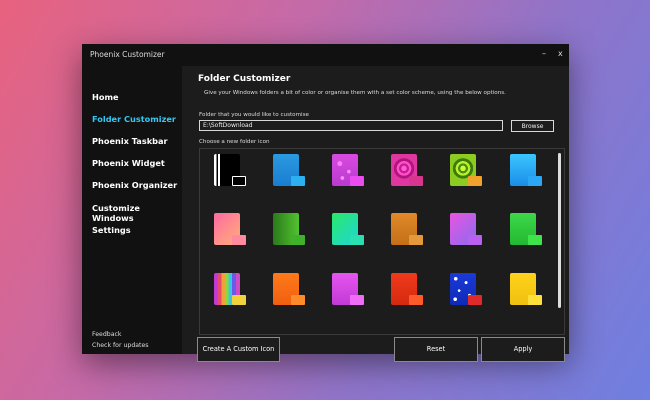 This screenshot has width=650, height=400. What do you see at coordinates (466, 170) in the screenshot?
I see `folder-icon-lime-swirl` at bounding box center [466, 170].